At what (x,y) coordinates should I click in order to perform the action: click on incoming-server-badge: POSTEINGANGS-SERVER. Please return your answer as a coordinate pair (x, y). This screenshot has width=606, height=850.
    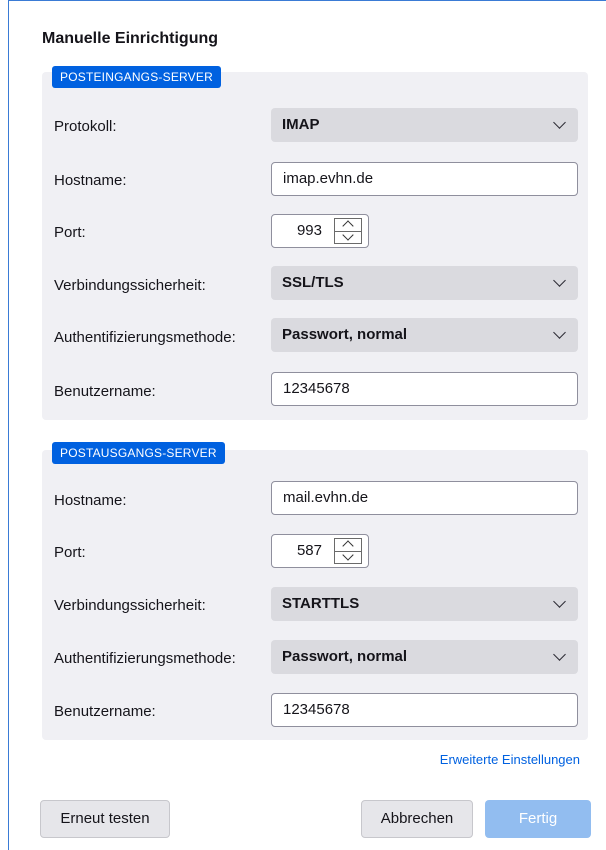
    Looking at the image, I should click on (136, 77).